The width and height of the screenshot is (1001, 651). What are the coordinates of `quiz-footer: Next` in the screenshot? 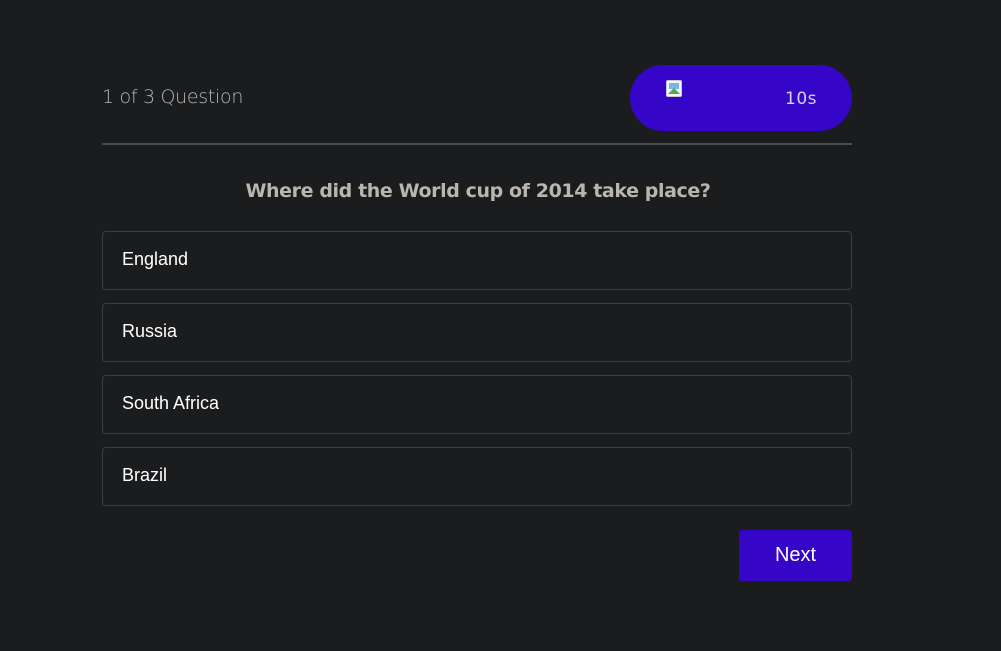 It's located at (477, 555).